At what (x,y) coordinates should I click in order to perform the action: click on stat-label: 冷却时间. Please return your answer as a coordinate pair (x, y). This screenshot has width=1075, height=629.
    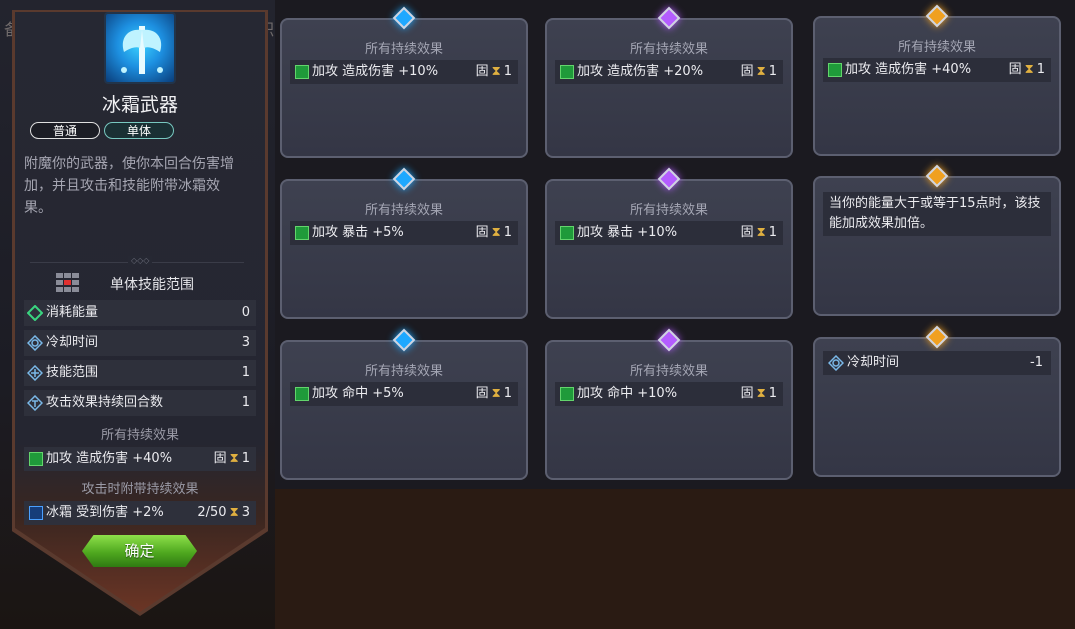
    Looking at the image, I should click on (72, 342).